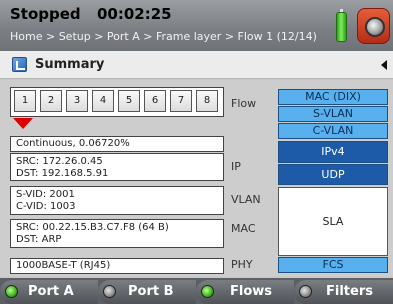  I want to click on flow-button-8: 8, so click(207, 101).